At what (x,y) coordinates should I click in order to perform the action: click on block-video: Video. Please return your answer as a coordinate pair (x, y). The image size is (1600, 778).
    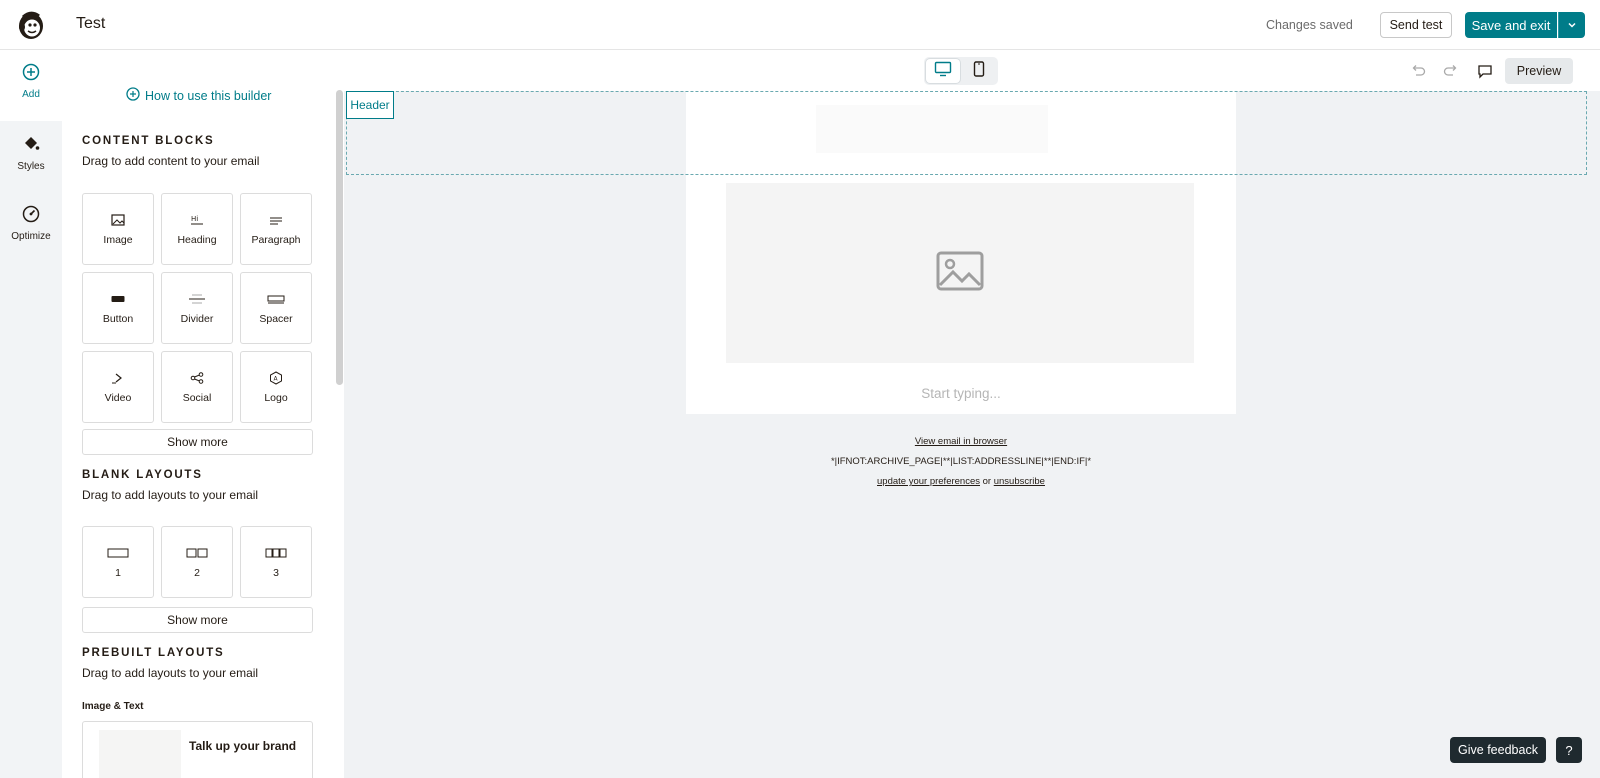
    Looking at the image, I should click on (118, 387).